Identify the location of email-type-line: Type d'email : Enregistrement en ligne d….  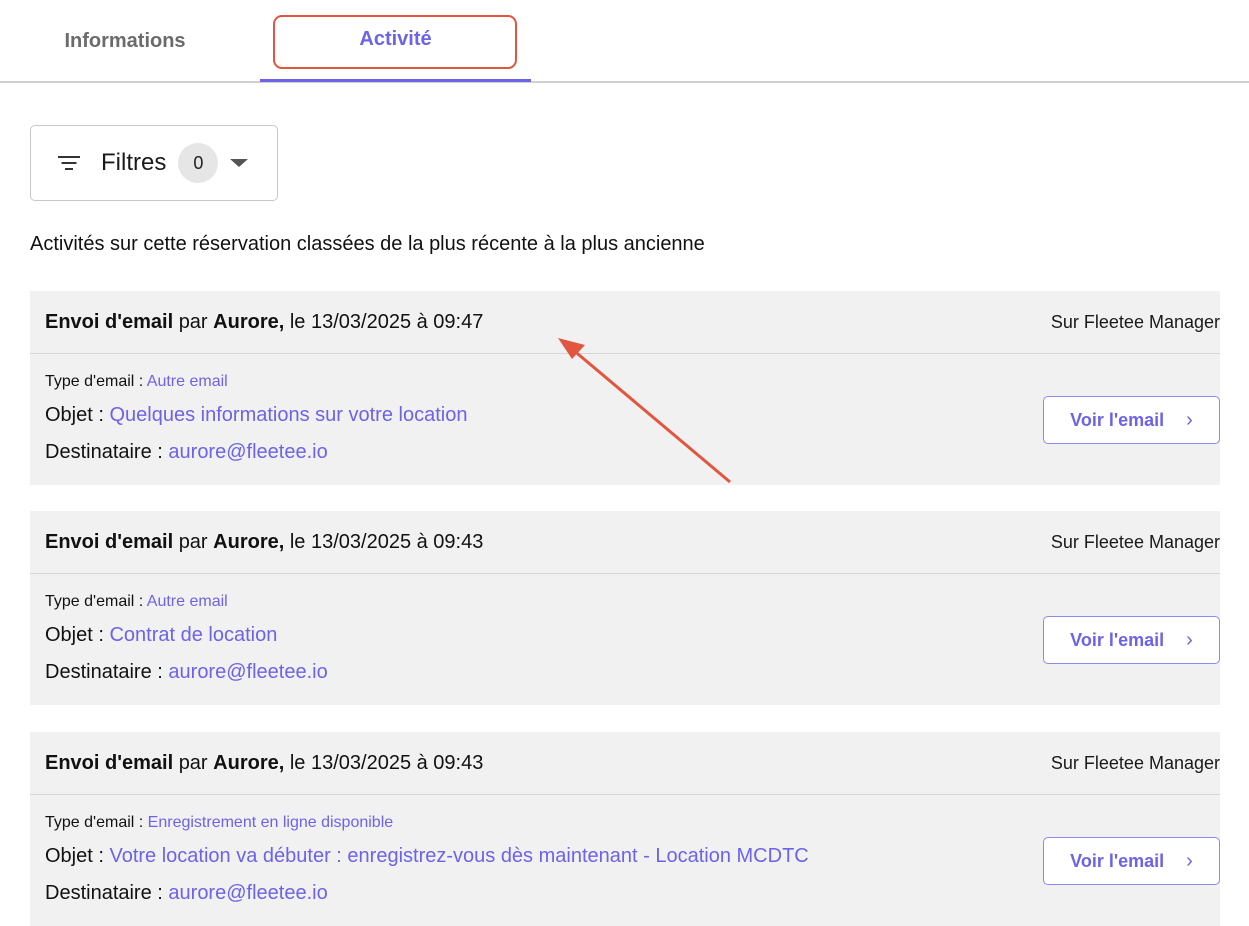
(219, 822).